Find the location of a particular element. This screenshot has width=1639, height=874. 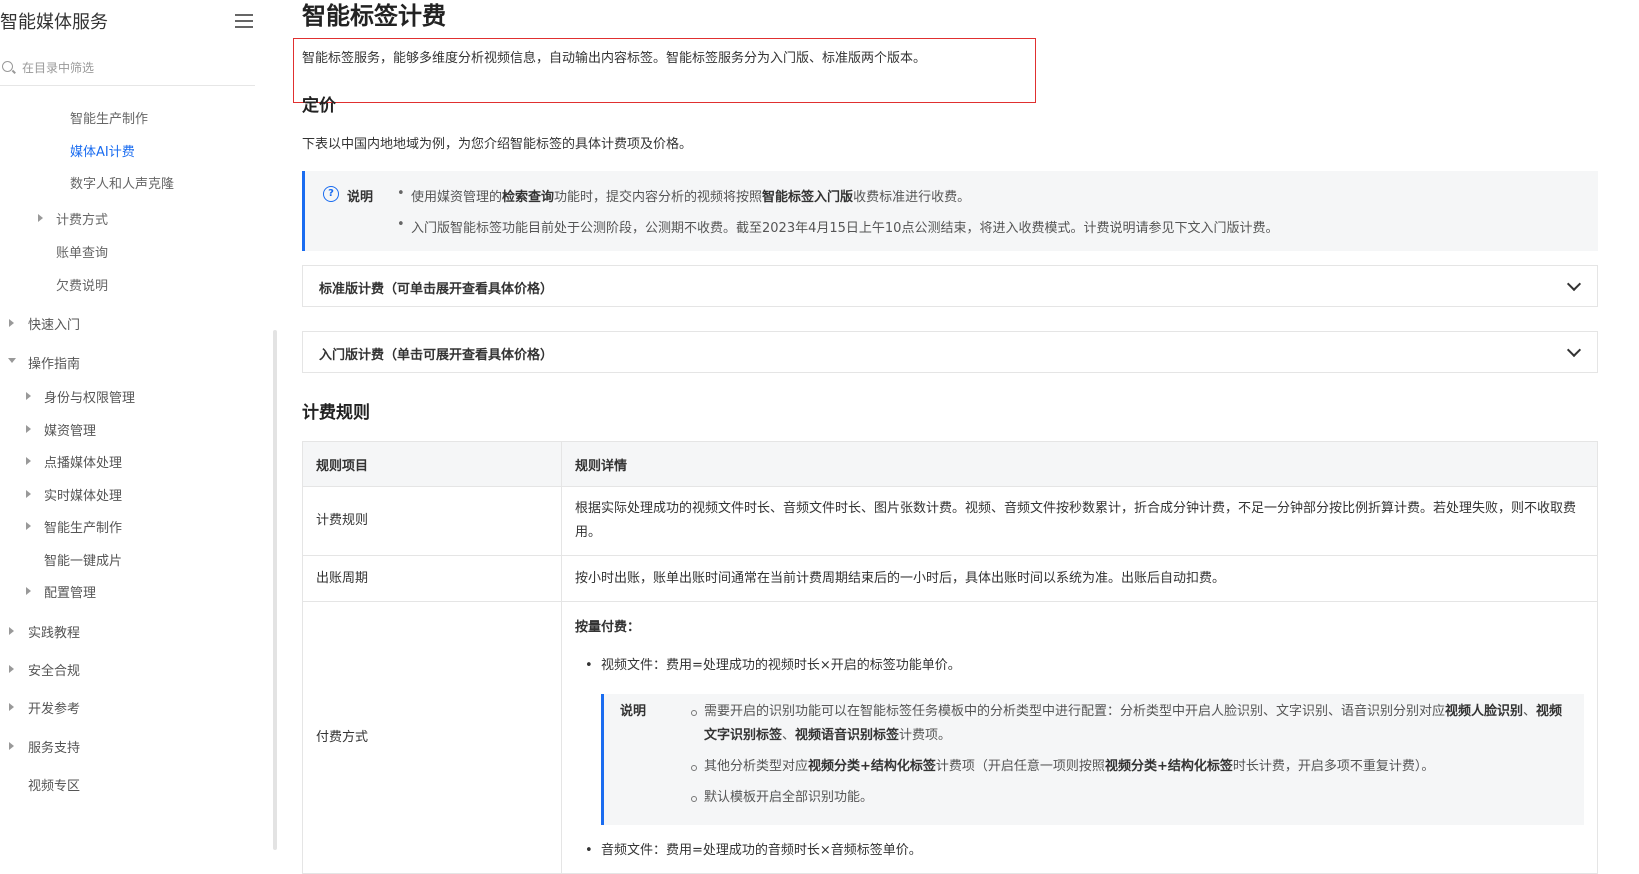

sidebar-item-video-zone: 视频专区 is located at coordinates (54, 784).